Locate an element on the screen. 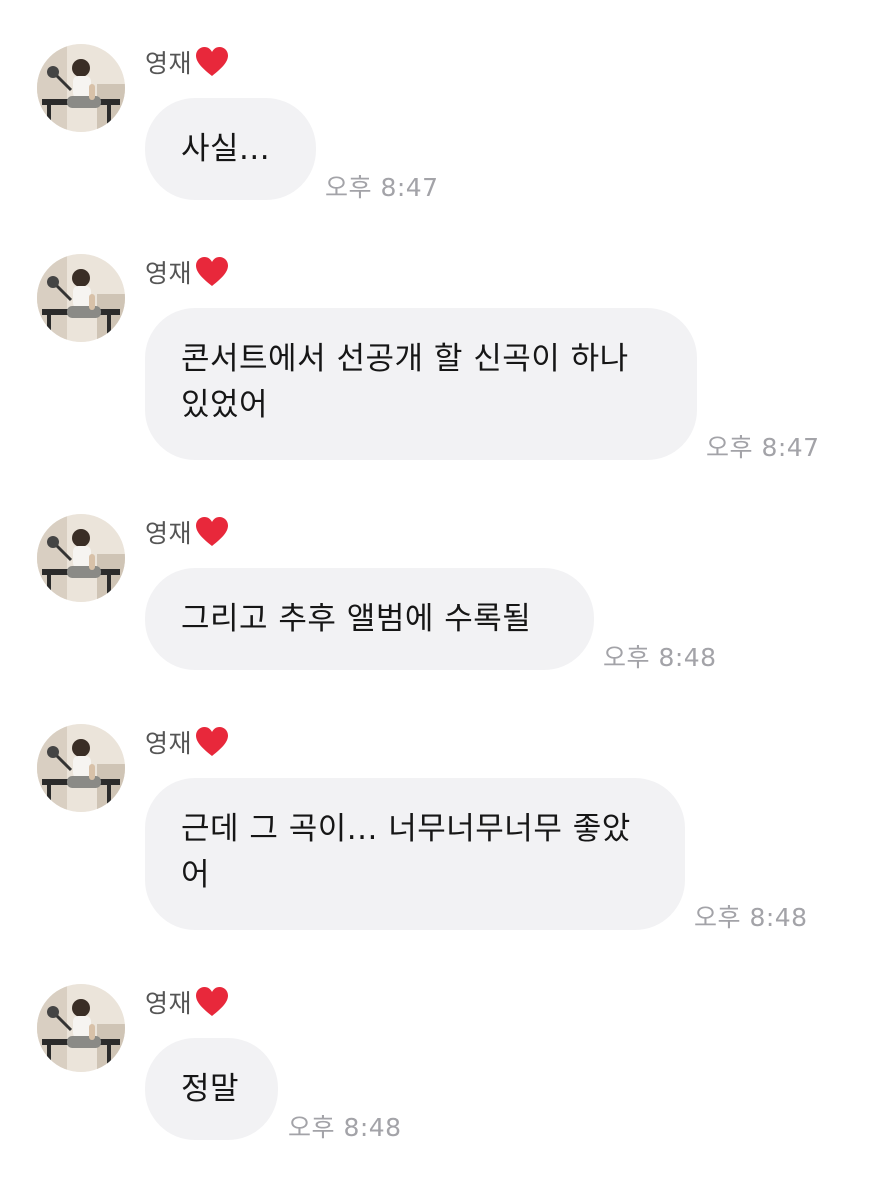 The width and height of the screenshot is (881, 1200). message-bubble: 정말 is located at coordinates (211, 1089).